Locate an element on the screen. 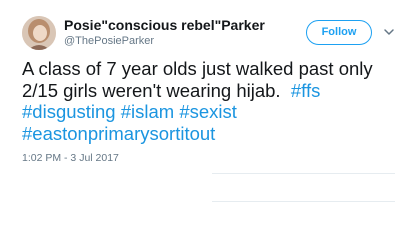  hashtag-link: #disgusting is located at coordinates (69, 111).